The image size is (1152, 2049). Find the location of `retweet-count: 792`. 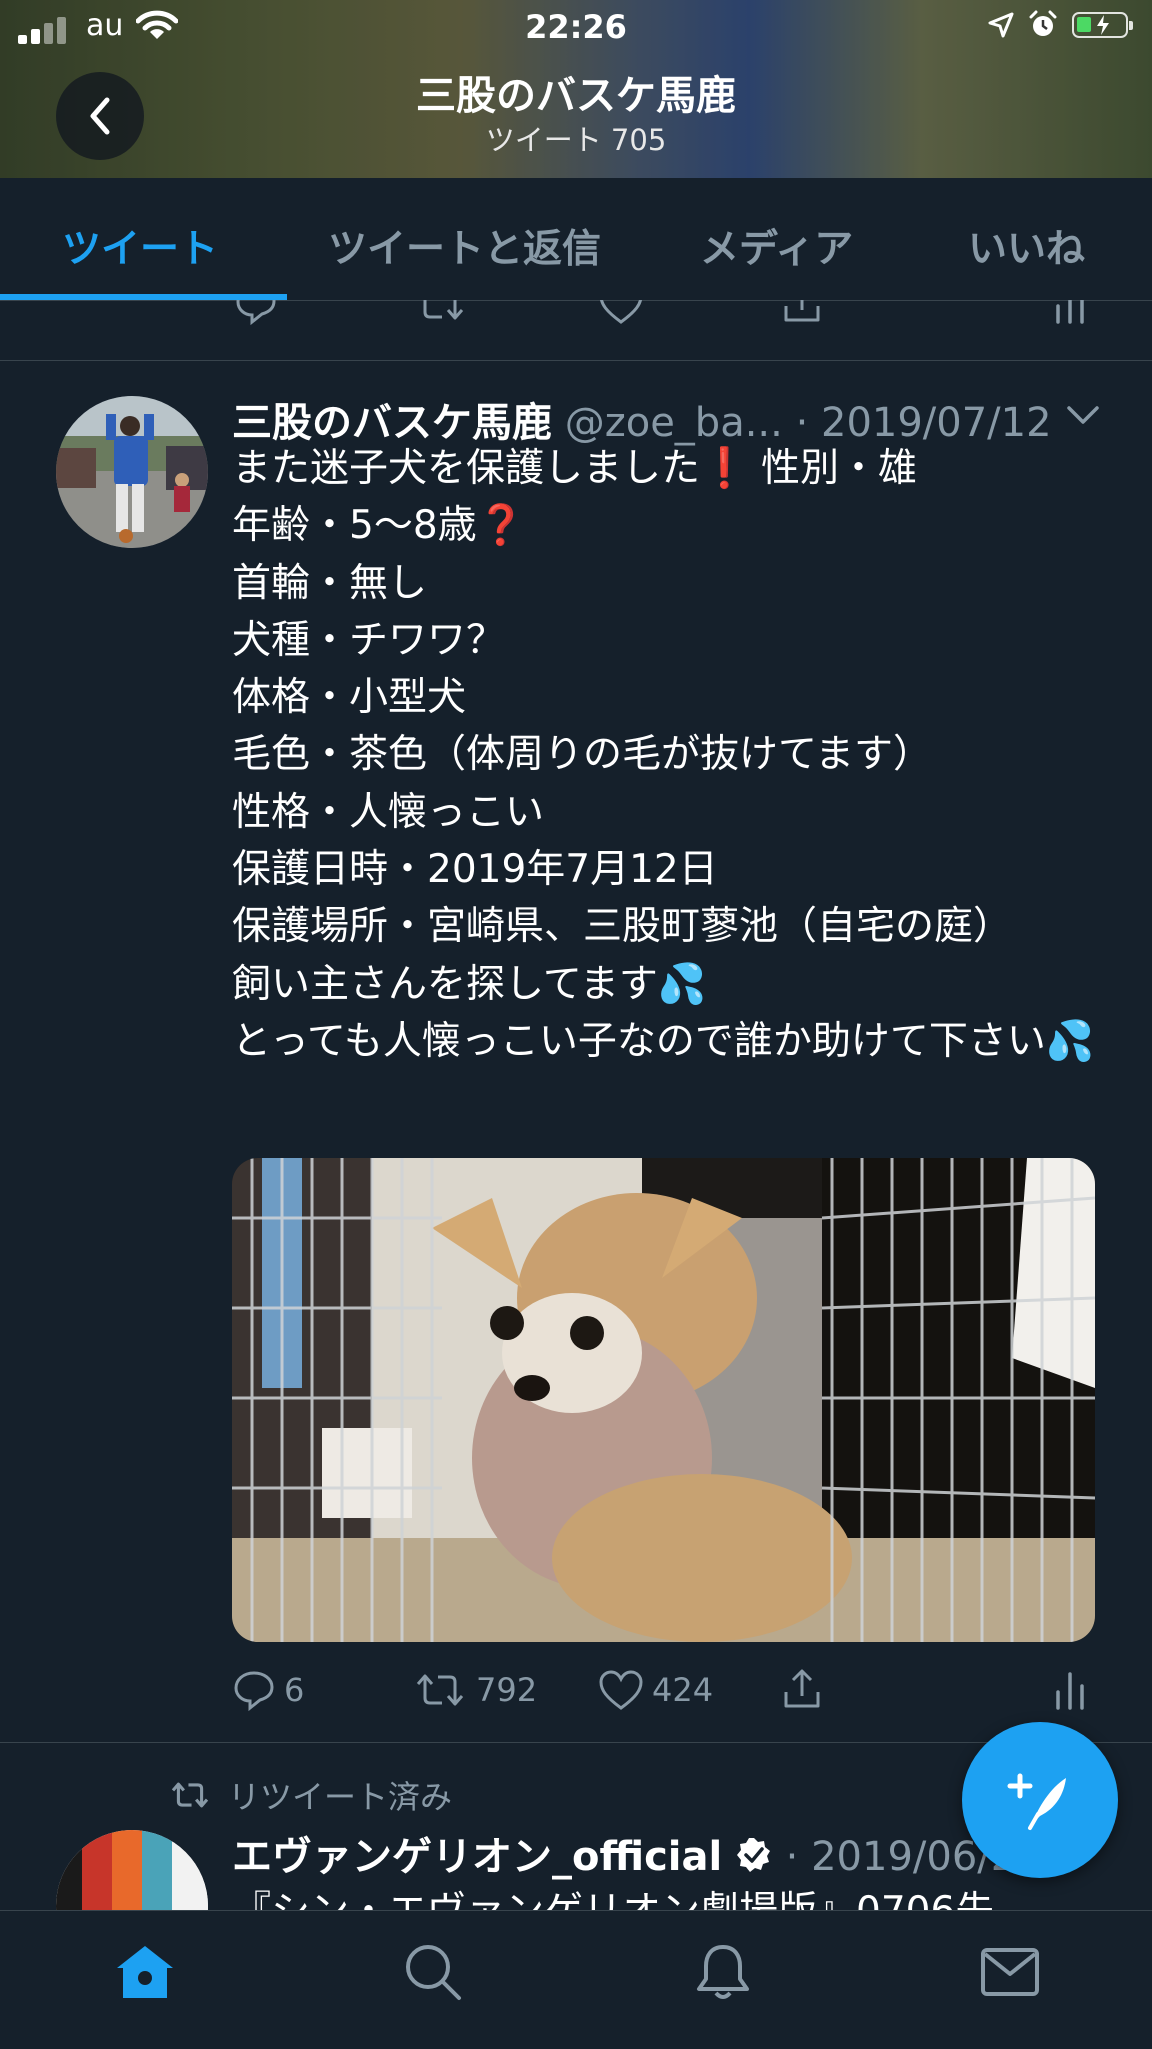

retweet-count: 792 is located at coordinates (507, 1690).